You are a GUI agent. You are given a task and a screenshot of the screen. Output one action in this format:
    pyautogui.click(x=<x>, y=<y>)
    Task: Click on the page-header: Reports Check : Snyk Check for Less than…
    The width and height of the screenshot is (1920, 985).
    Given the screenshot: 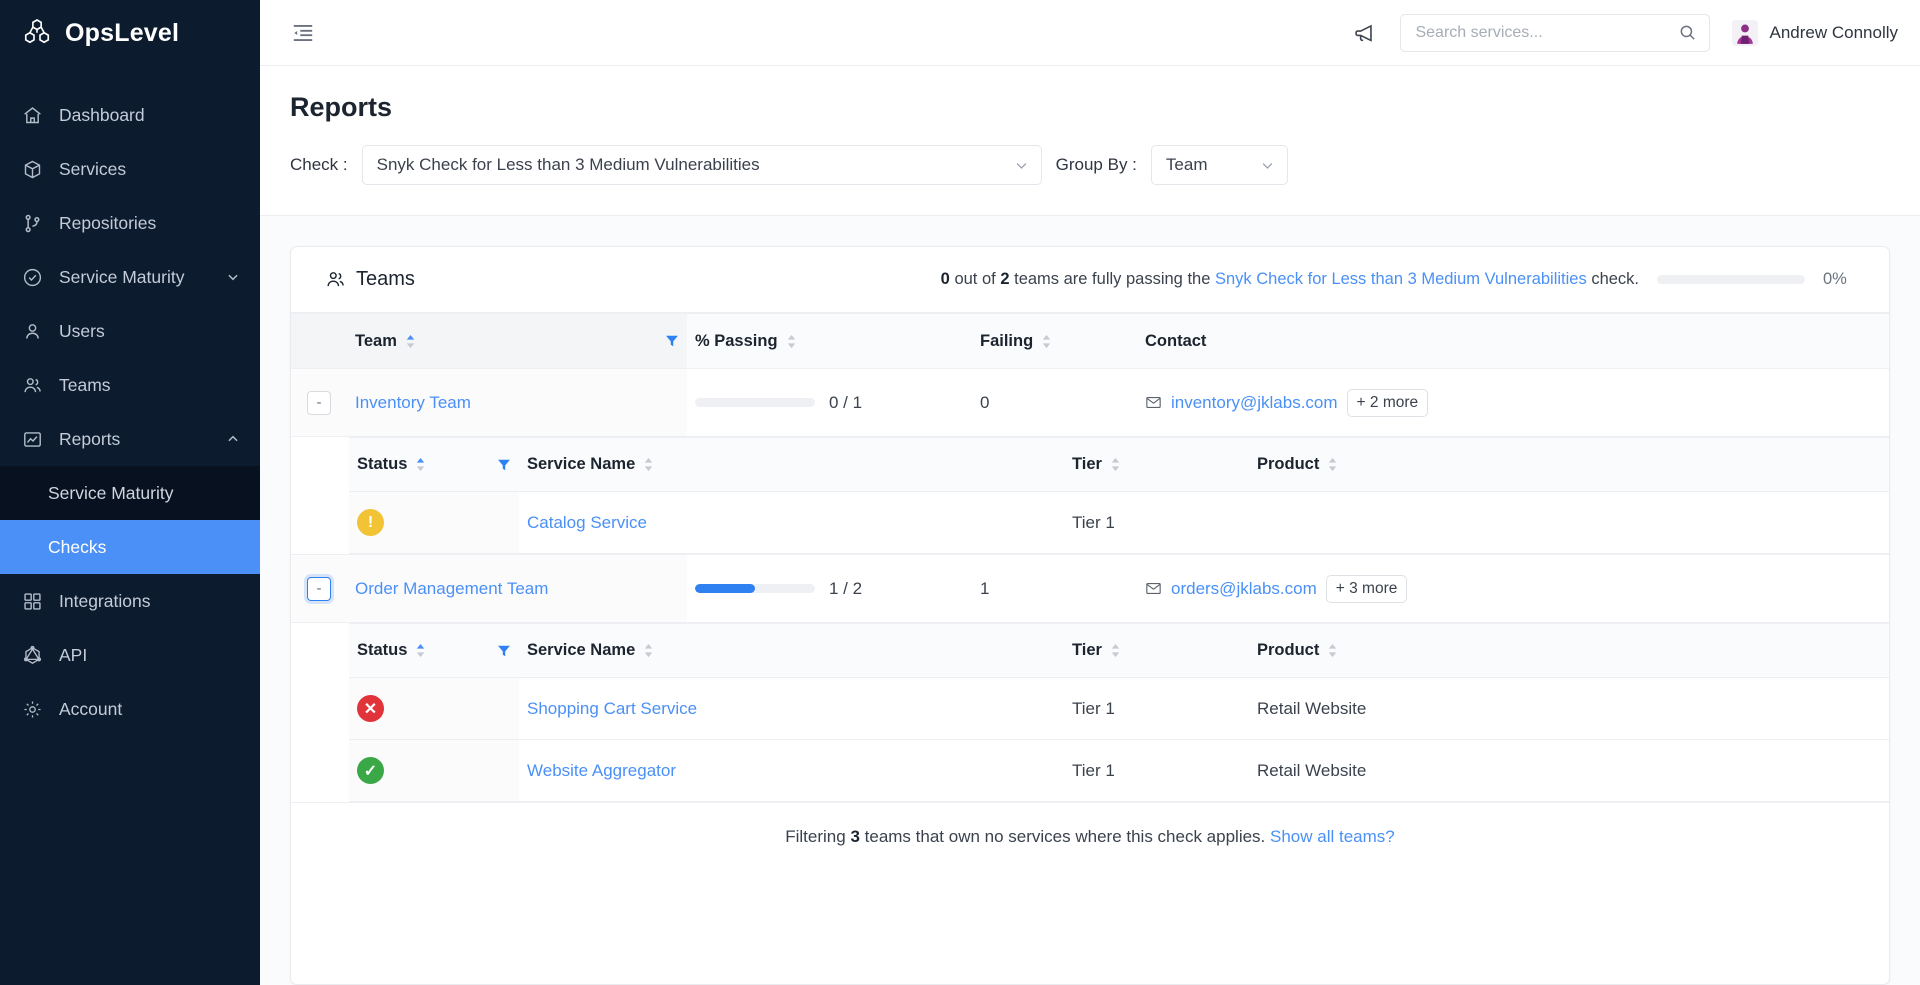 What is the action you would take?
    pyautogui.click(x=1090, y=141)
    